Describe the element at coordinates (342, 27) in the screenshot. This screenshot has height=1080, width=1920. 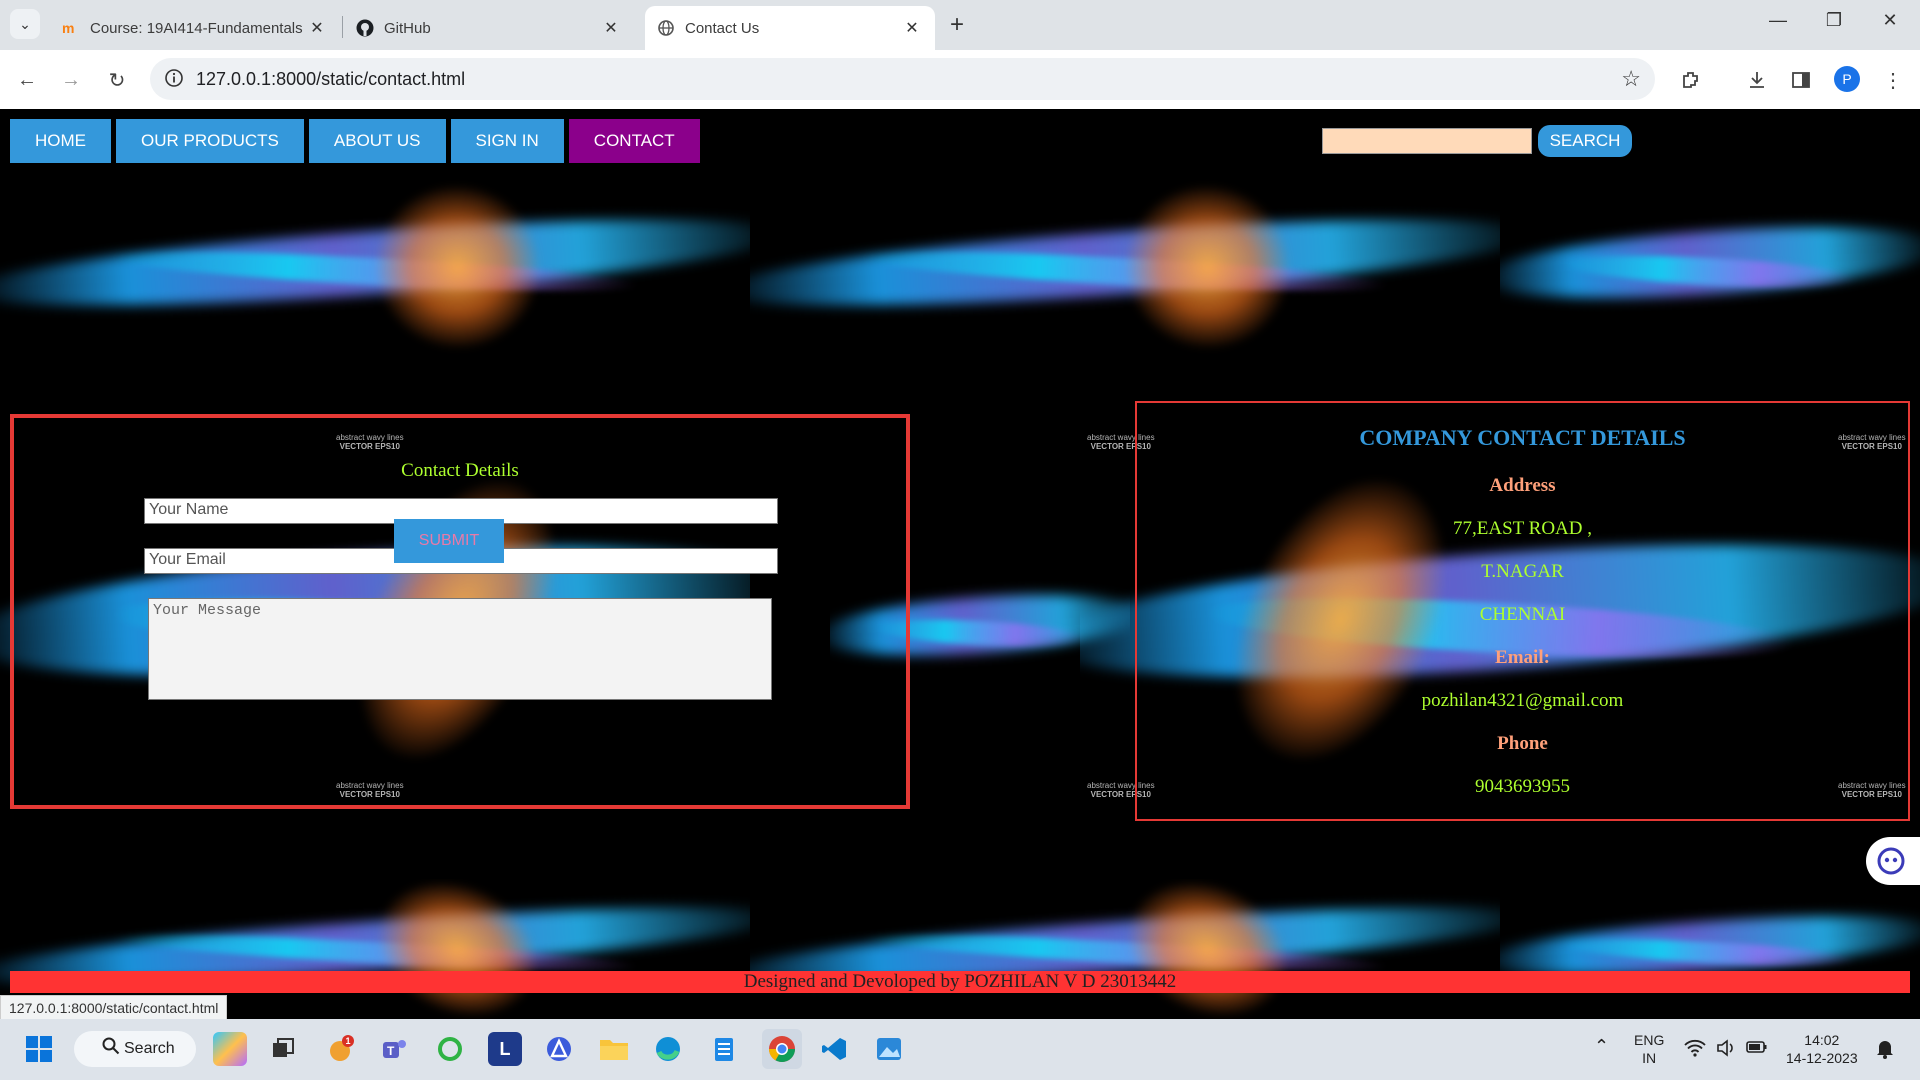
I see `tab-separator` at that location.